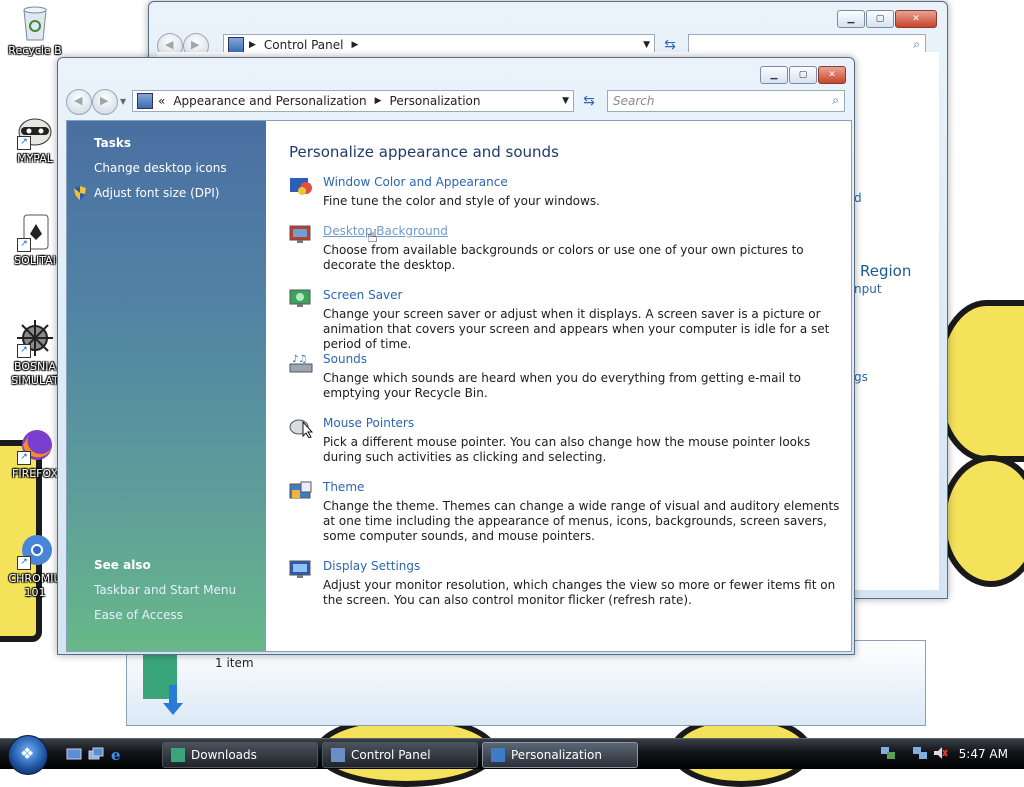 The image size is (1024, 787). I want to click on screen-saver-icon, so click(301, 299).